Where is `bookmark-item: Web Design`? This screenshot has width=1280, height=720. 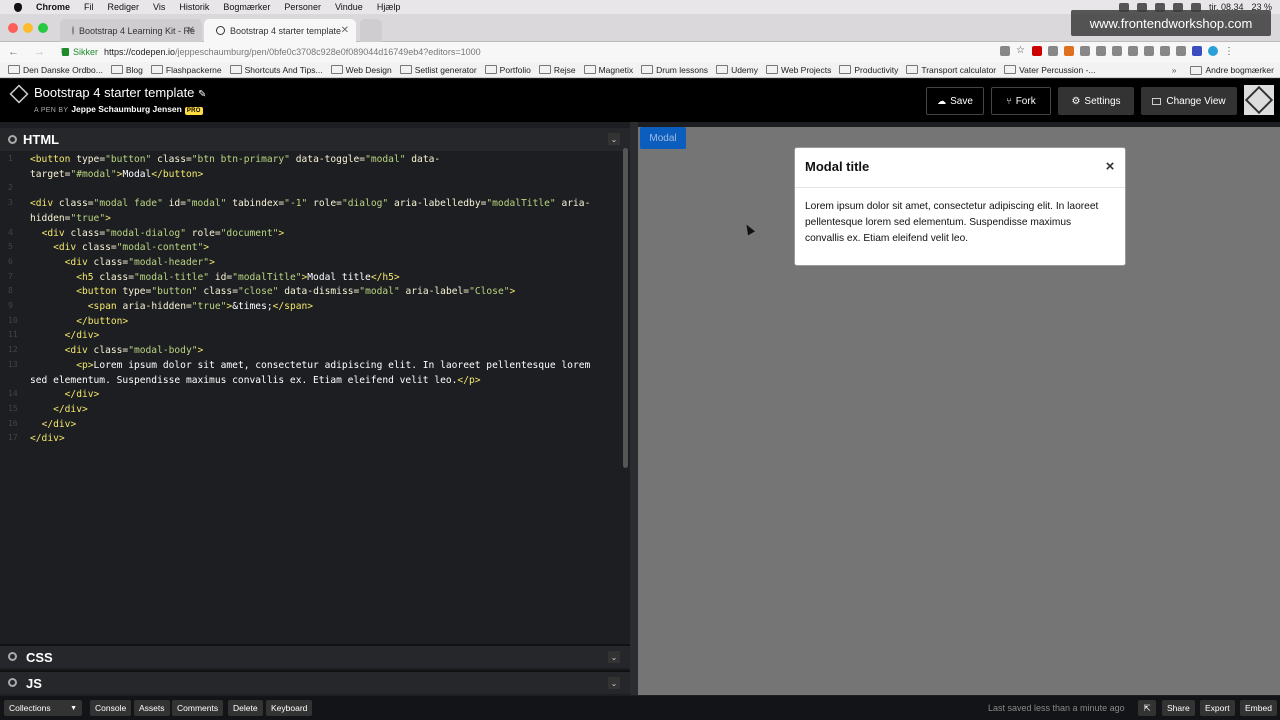 bookmark-item: Web Design is located at coordinates (361, 70).